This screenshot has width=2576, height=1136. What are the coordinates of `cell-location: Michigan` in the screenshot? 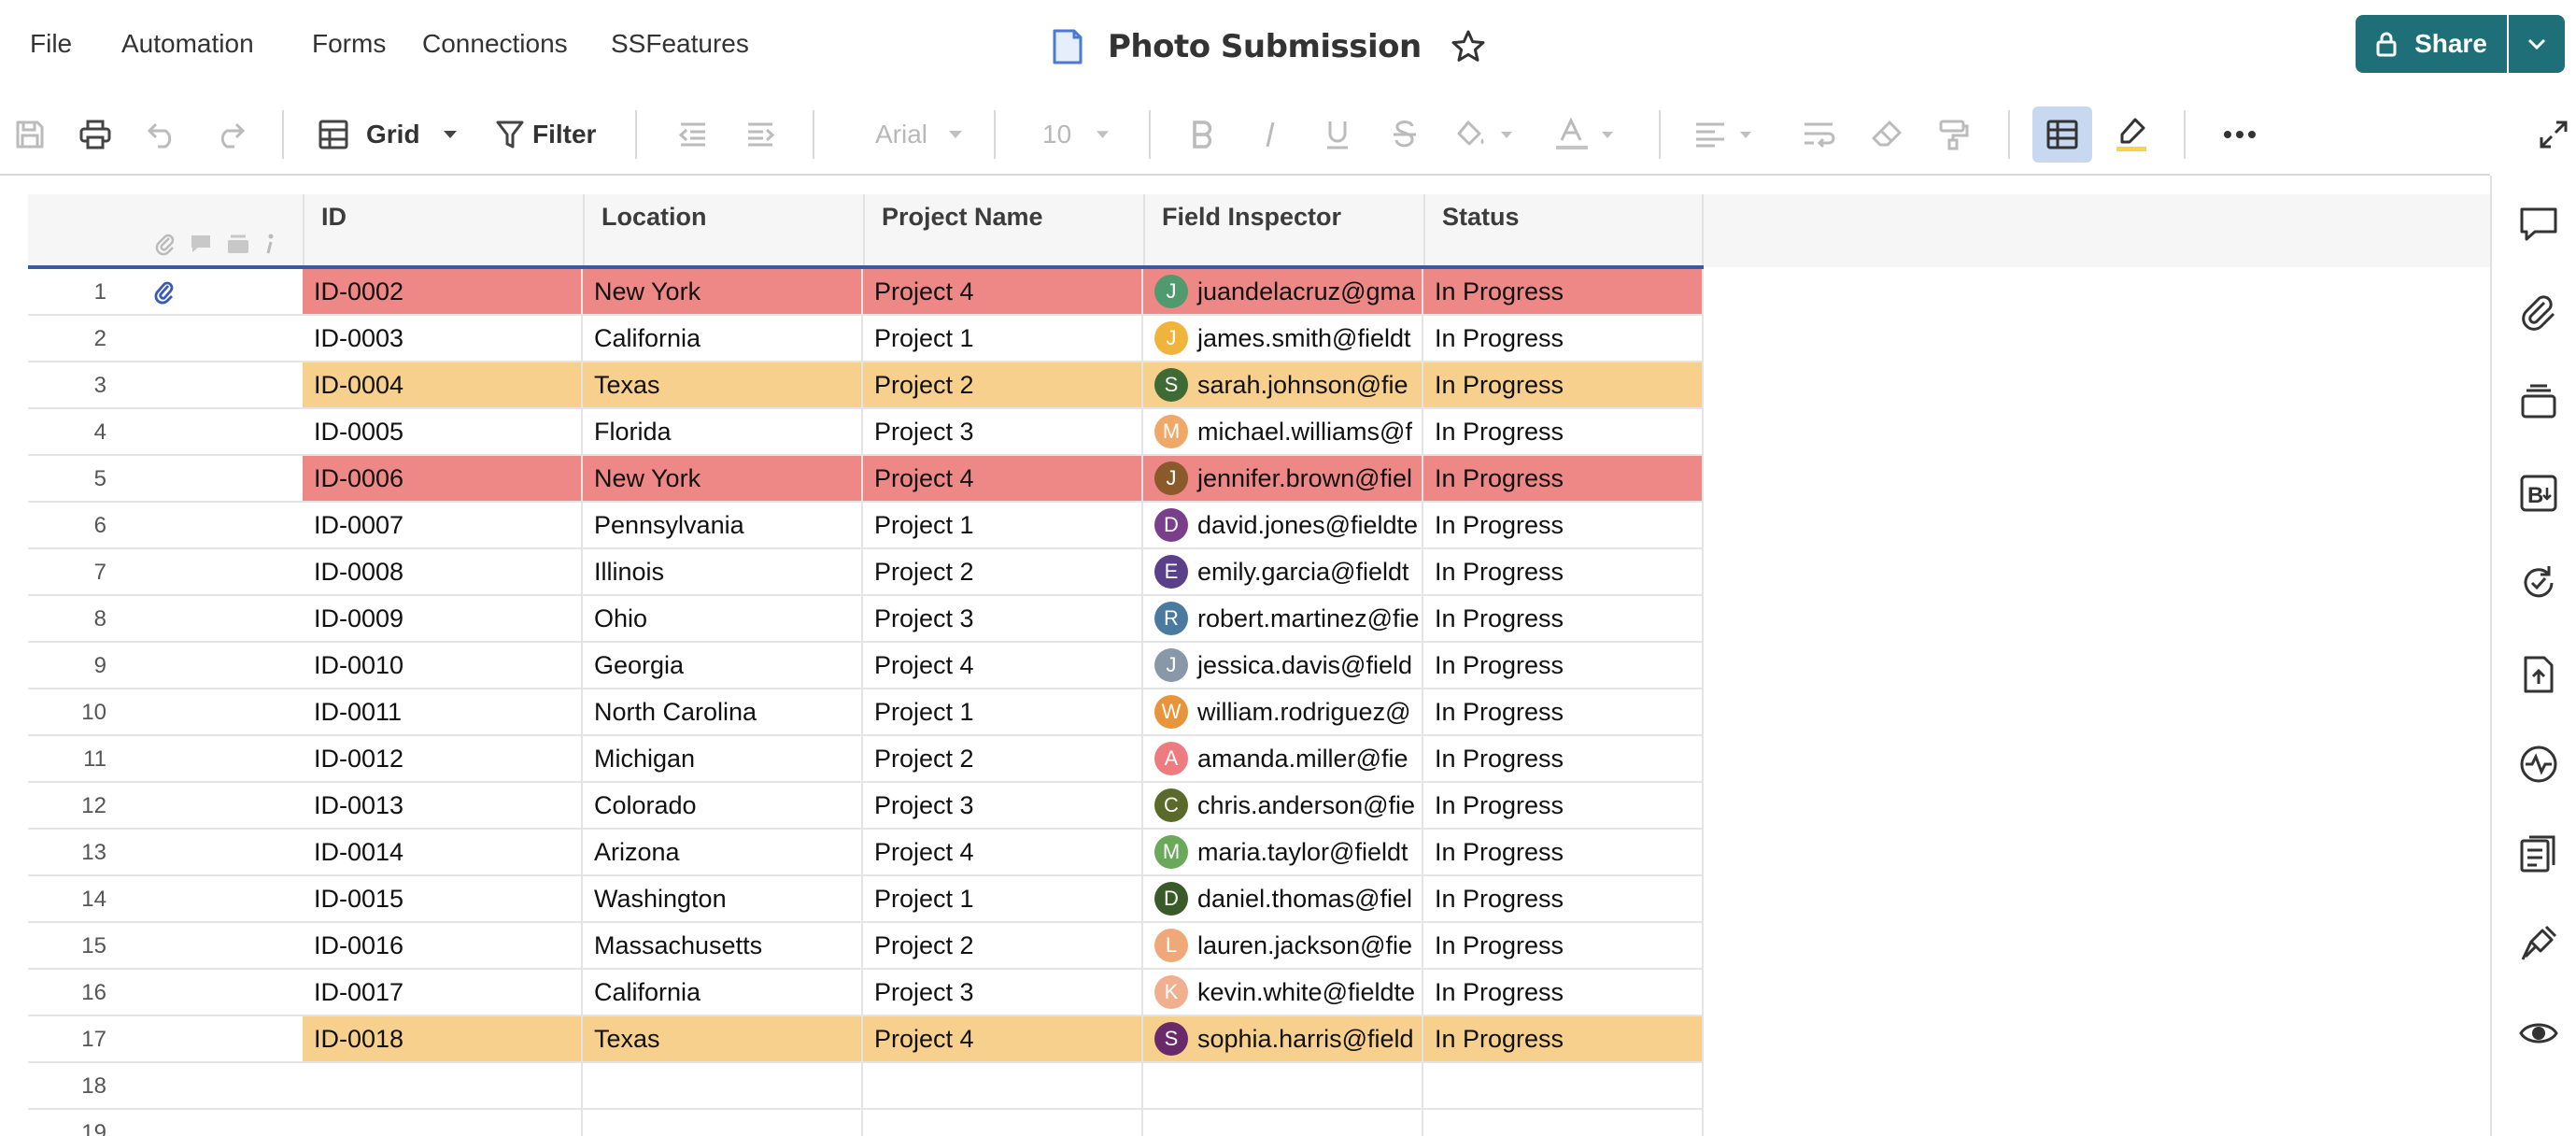 It's located at (723, 759).